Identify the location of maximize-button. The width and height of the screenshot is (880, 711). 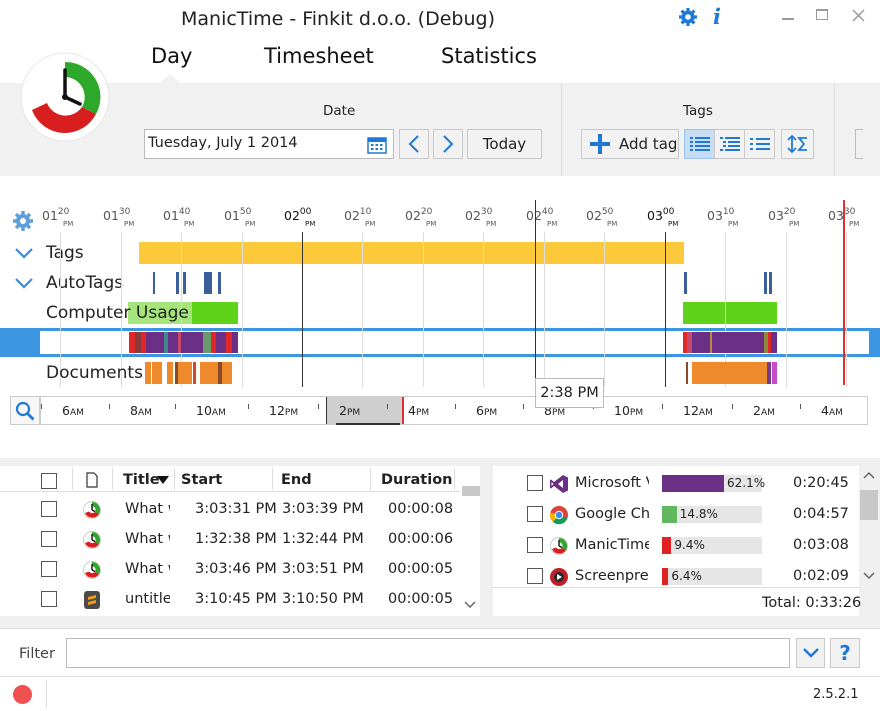
(822, 14).